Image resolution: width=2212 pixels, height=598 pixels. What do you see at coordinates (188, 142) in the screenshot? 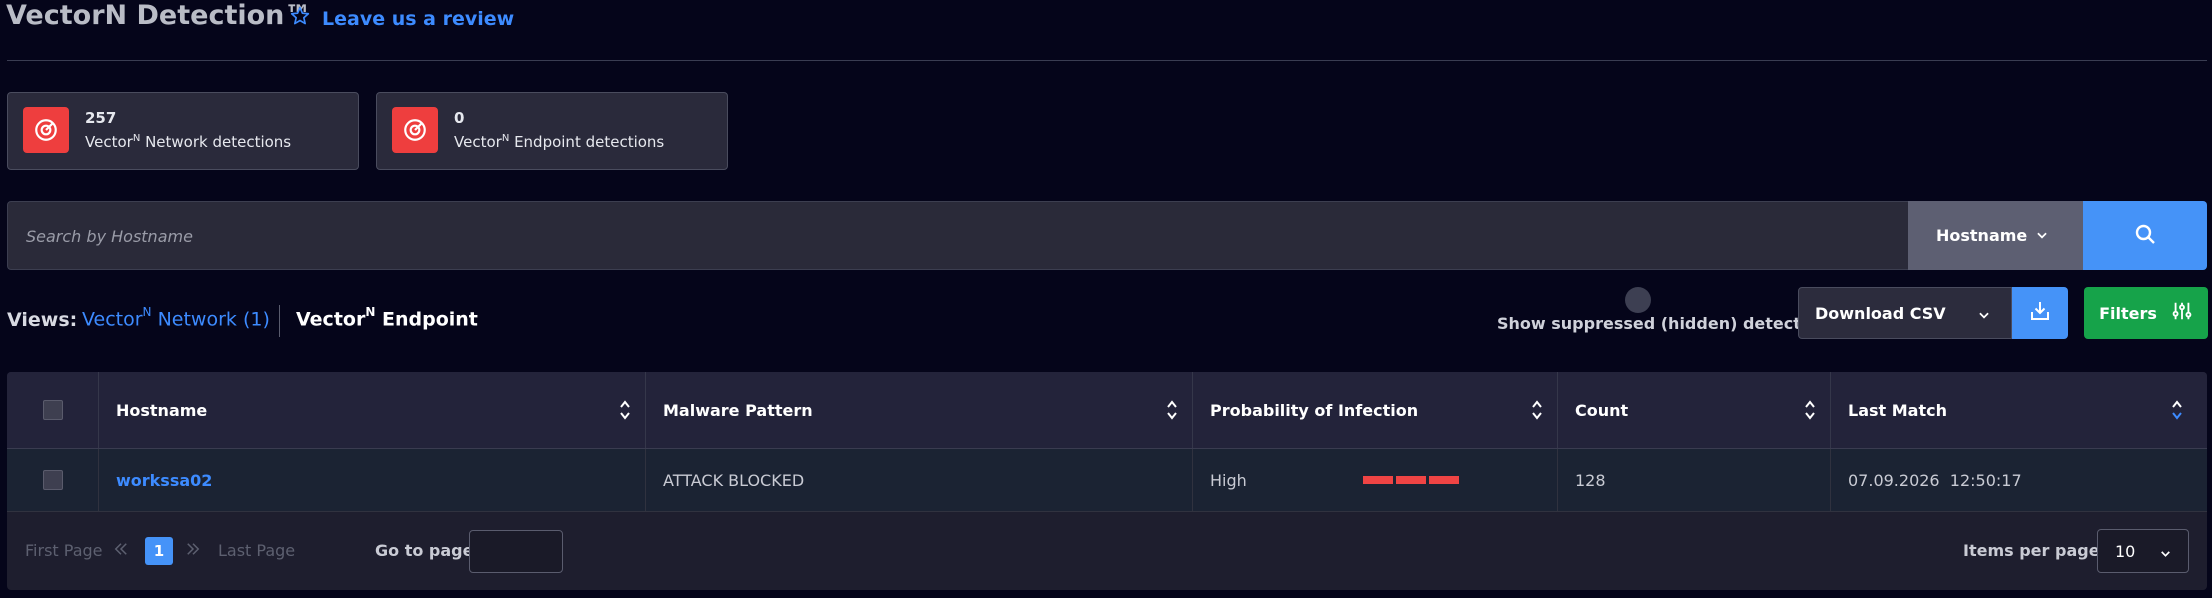
I see `network-detections-label: VectorN Network detections` at bounding box center [188, 142].